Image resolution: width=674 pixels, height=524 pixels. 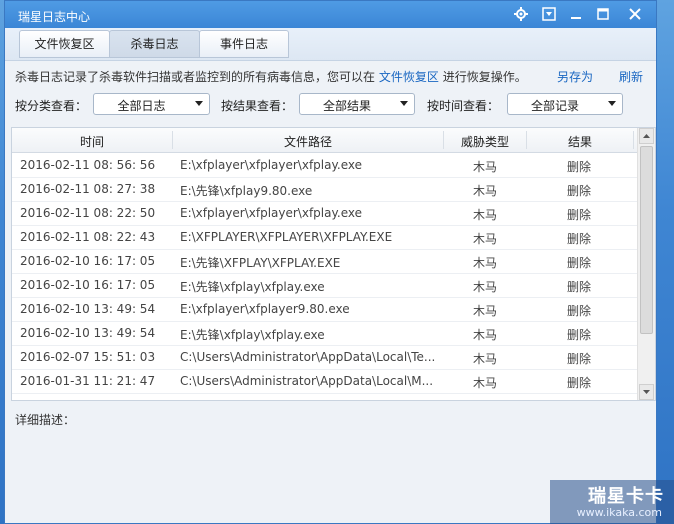 I want to click on category-filter-label: 按分类查看：, so click(x=51, y=106).